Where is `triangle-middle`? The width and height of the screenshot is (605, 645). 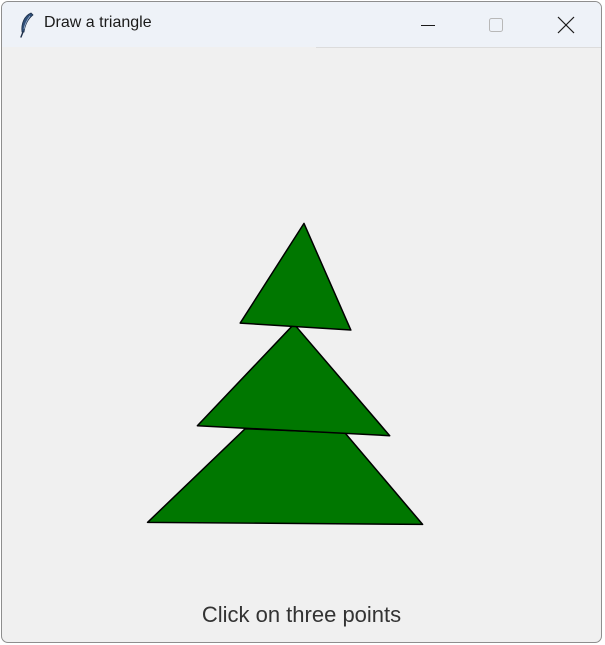 triangle-middle is located at coordinates (293, 380).